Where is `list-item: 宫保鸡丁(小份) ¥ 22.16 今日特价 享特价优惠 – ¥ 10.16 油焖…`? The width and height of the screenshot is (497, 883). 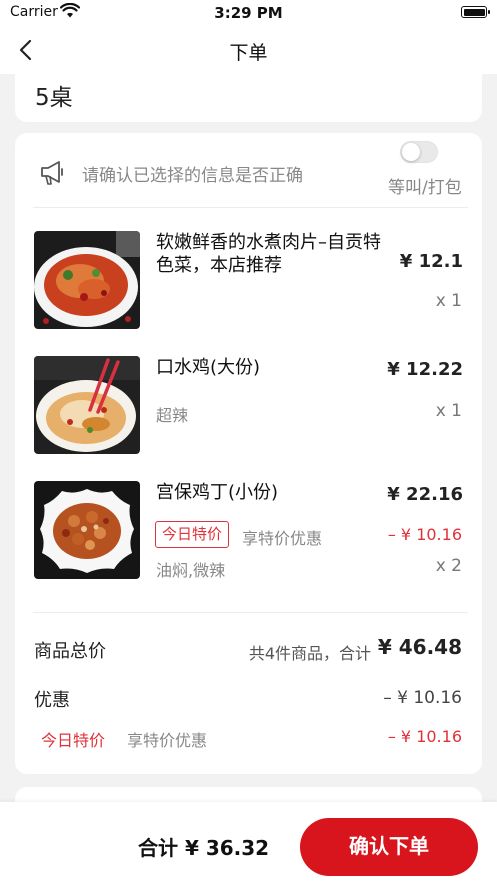 list-item: 宫保鸡丁(小份) ¥ 22.16 今日特价 享特价优惠 – ¥ 10.16 油焖… is located at coordinates (248, 531).